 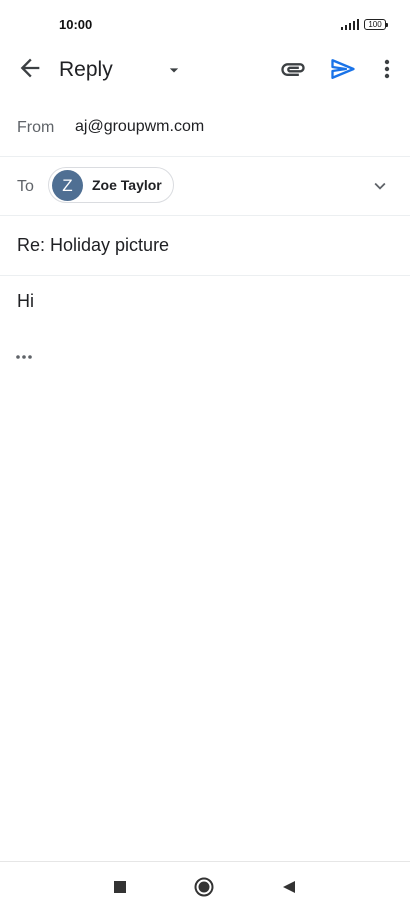 What do you see at coordinates (293, 69) in the screenshot?
I see `attach-icon` at bounding box center [293, 69].